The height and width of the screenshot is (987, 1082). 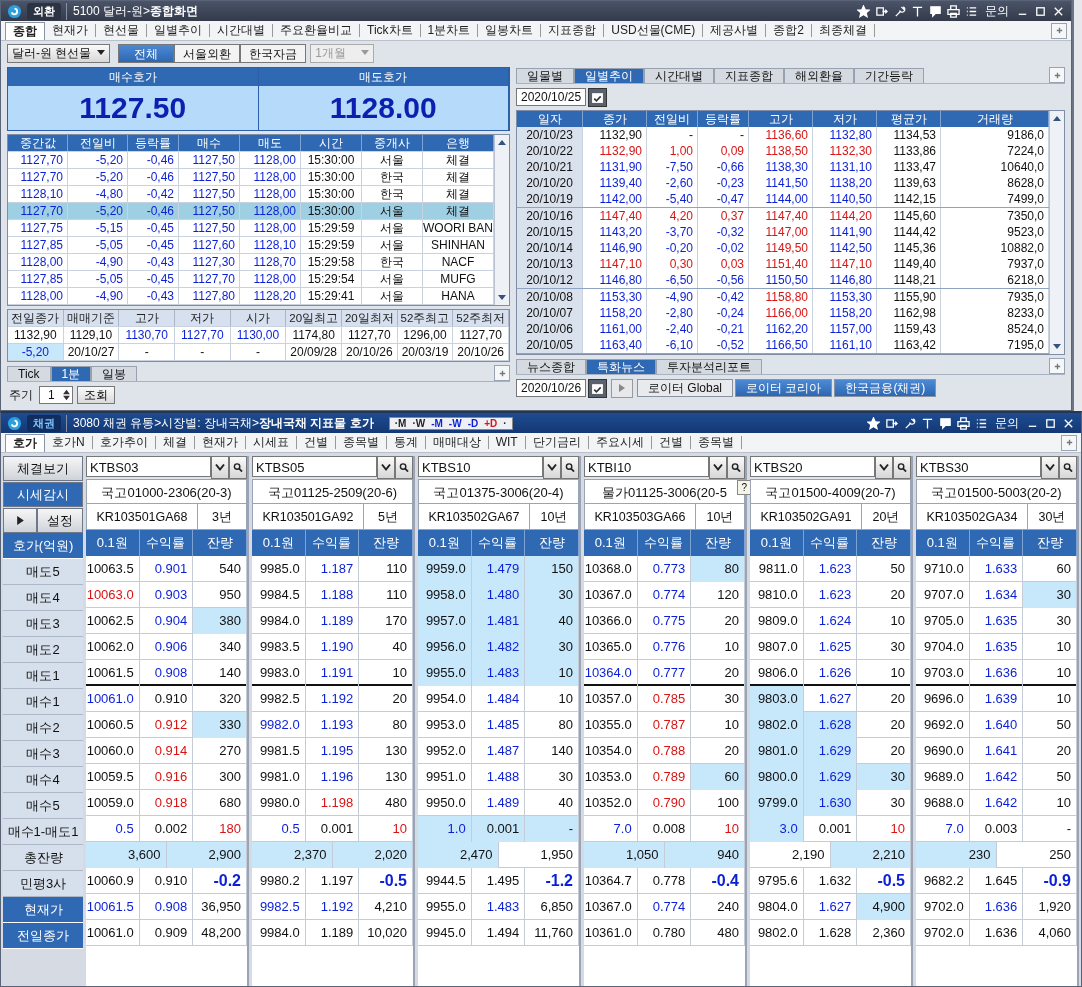 I want to click on period-shortcut-button: -W, so click(x=455, y=423).